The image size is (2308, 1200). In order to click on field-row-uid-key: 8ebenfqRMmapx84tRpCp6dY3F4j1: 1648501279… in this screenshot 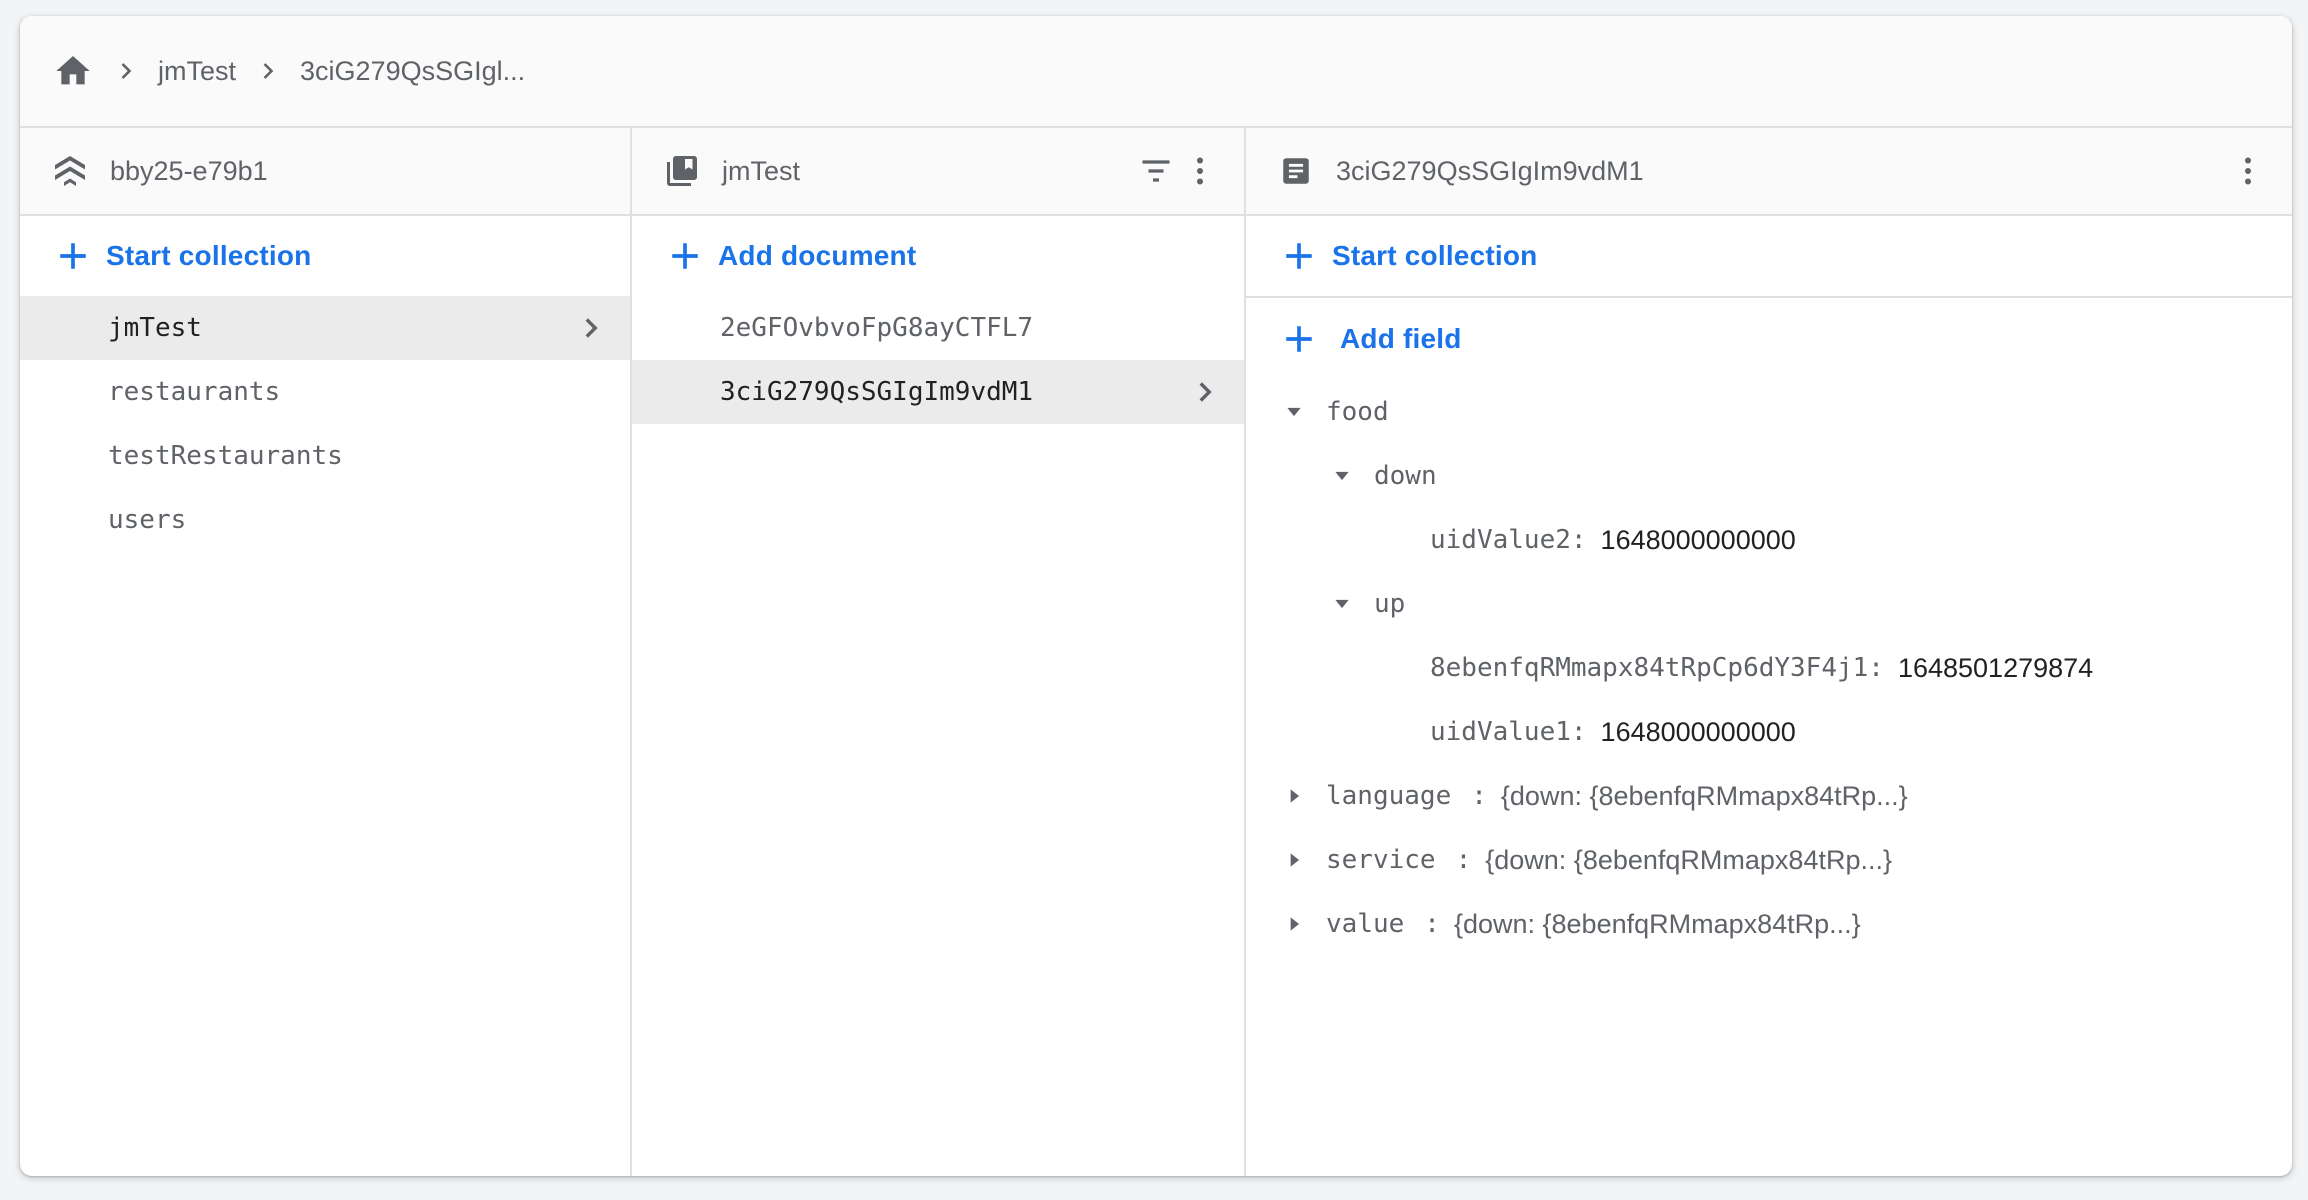, I will do `click(1769, 668)`.